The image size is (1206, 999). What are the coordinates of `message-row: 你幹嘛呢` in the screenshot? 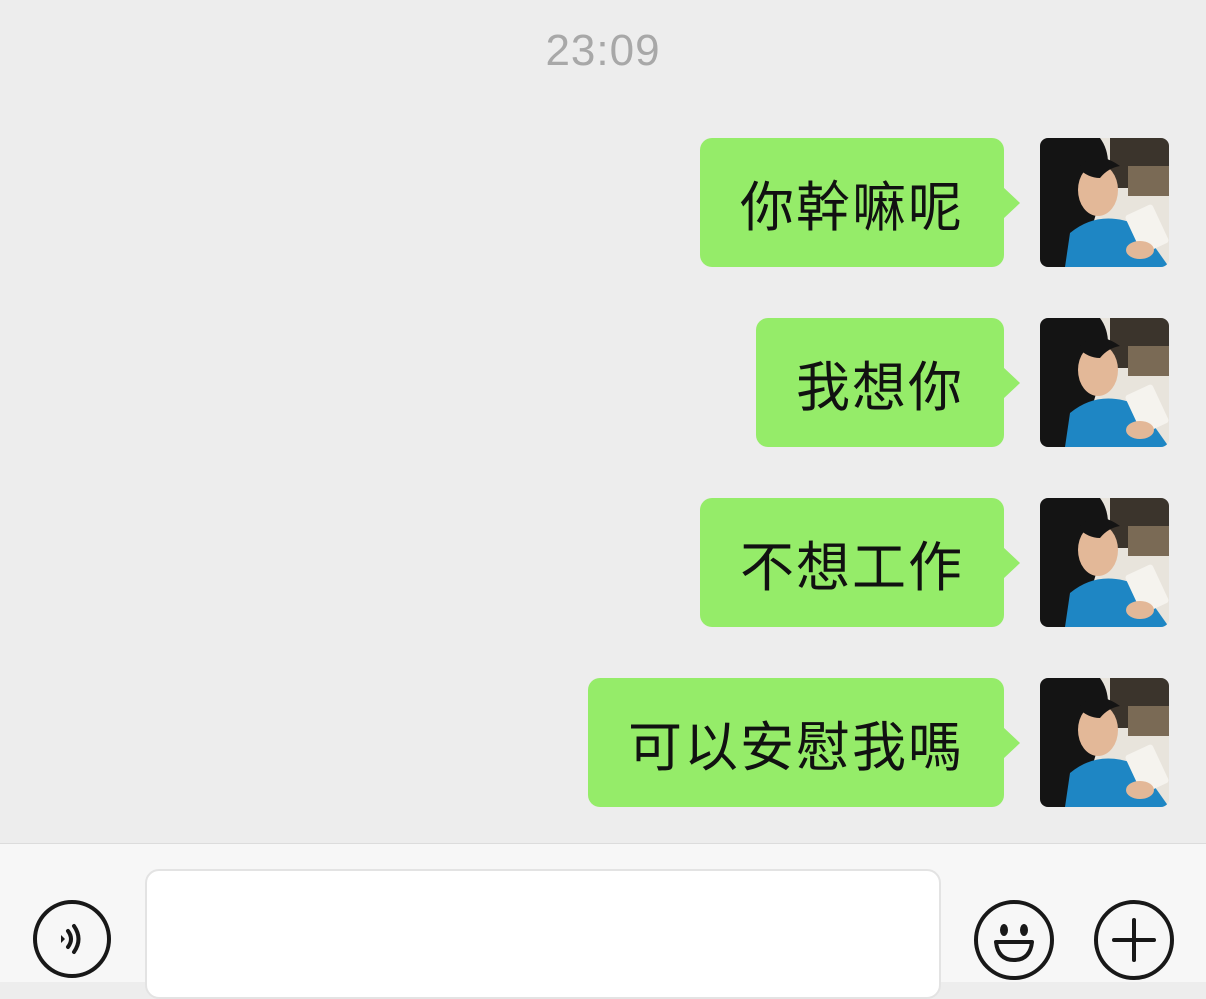 It's located at (603, 203).